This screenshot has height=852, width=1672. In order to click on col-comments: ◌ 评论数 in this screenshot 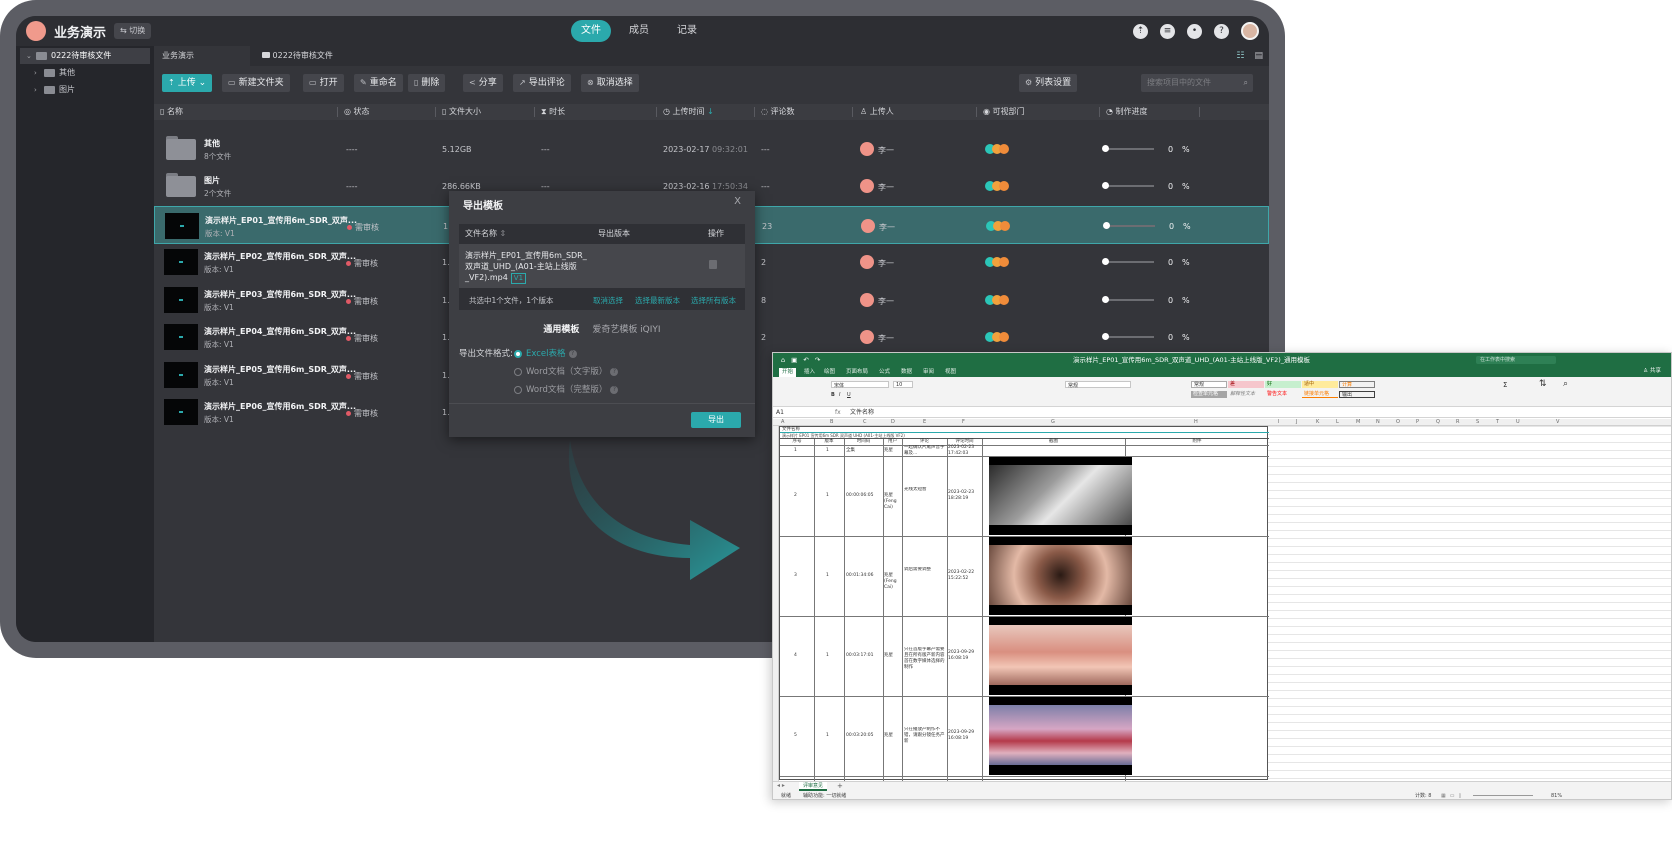, I will do `click(778, 112)`.